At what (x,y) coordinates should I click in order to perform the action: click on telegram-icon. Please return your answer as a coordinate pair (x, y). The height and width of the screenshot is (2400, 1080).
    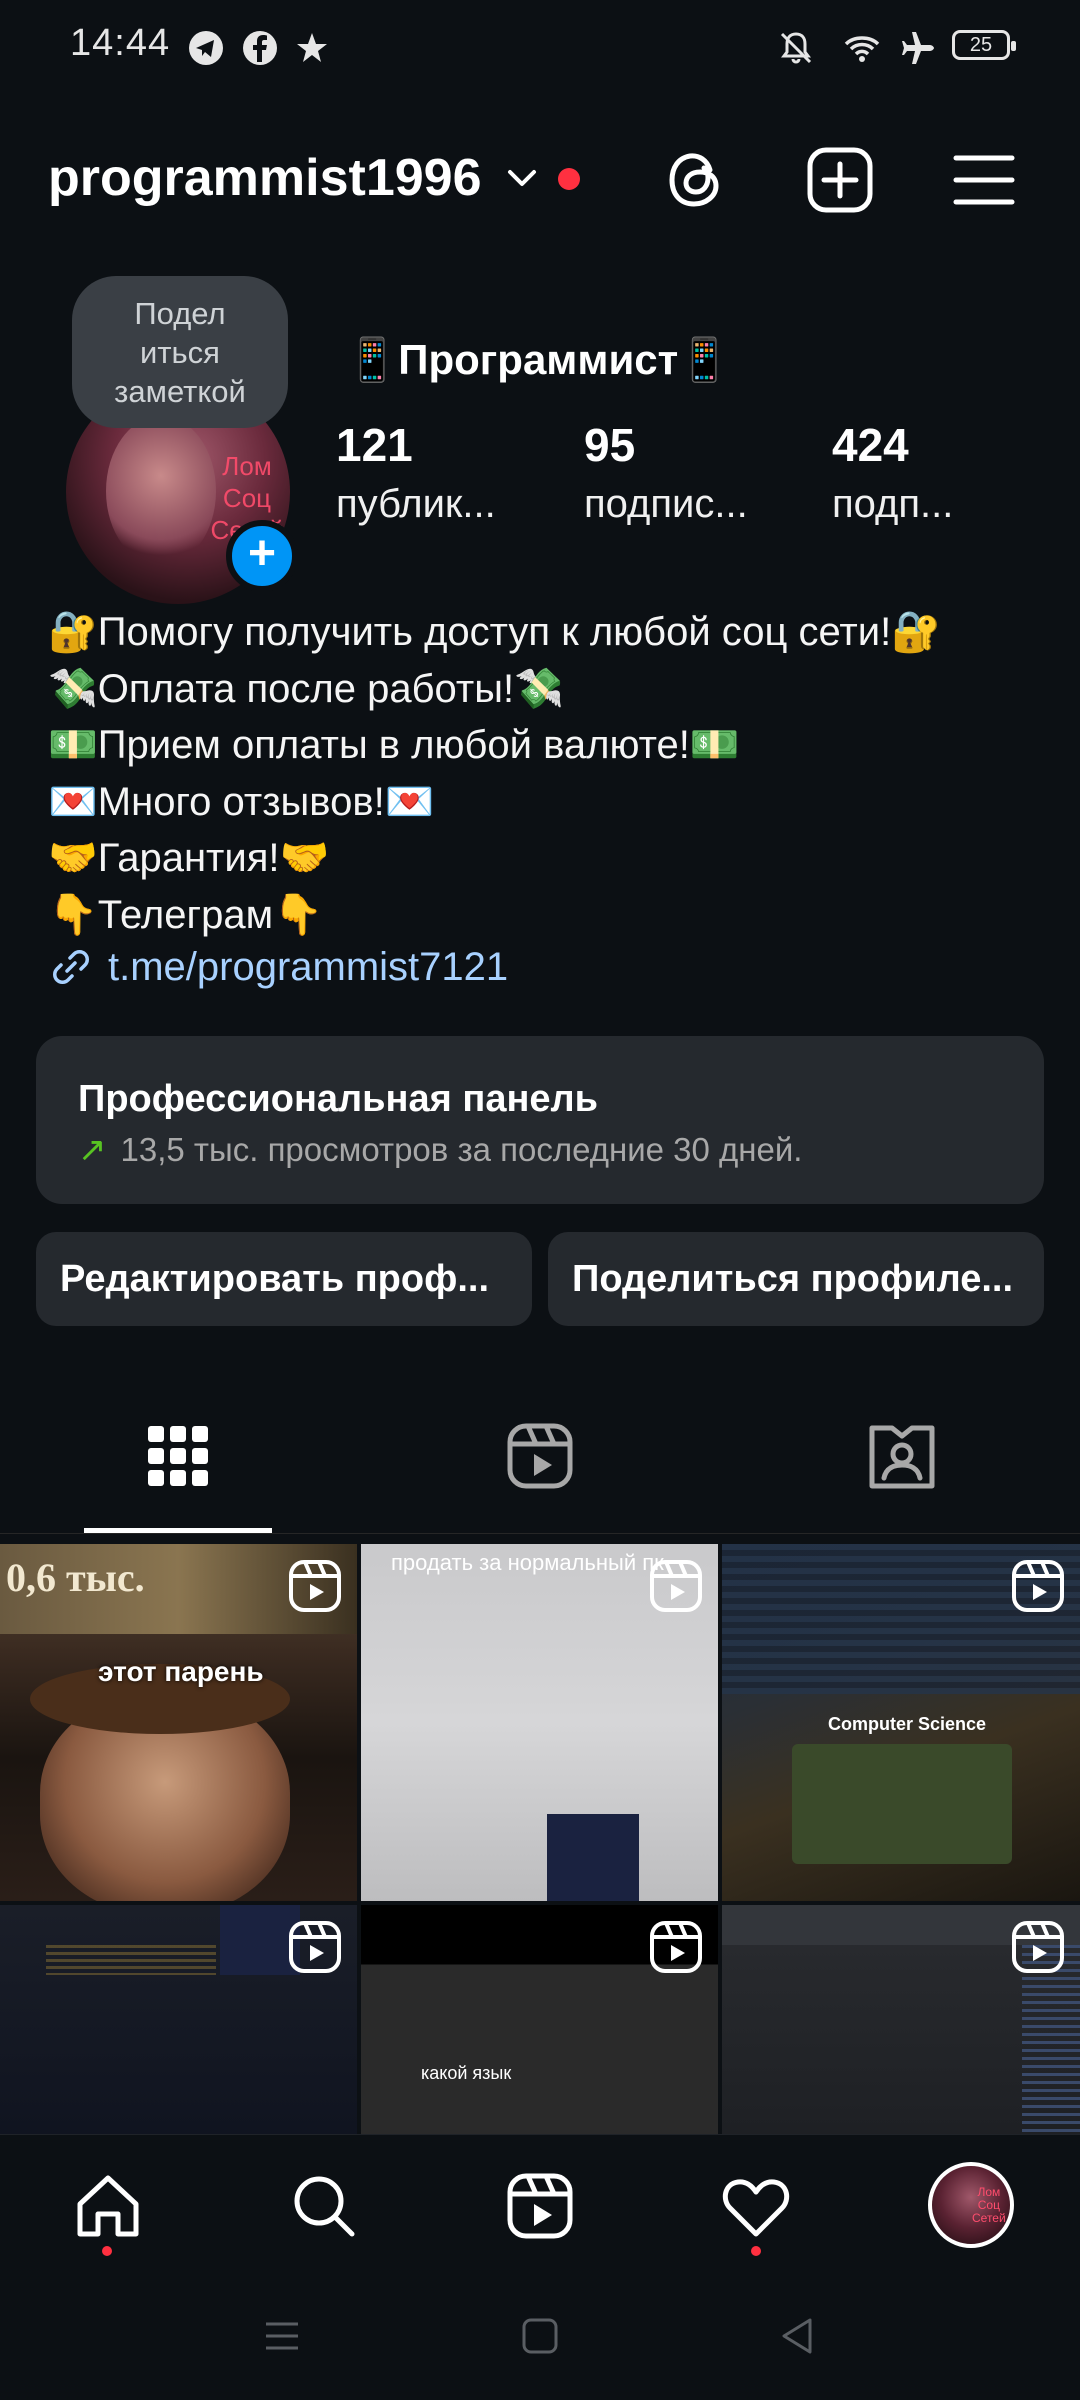
    Looking at the image, I should click on (206, 48).